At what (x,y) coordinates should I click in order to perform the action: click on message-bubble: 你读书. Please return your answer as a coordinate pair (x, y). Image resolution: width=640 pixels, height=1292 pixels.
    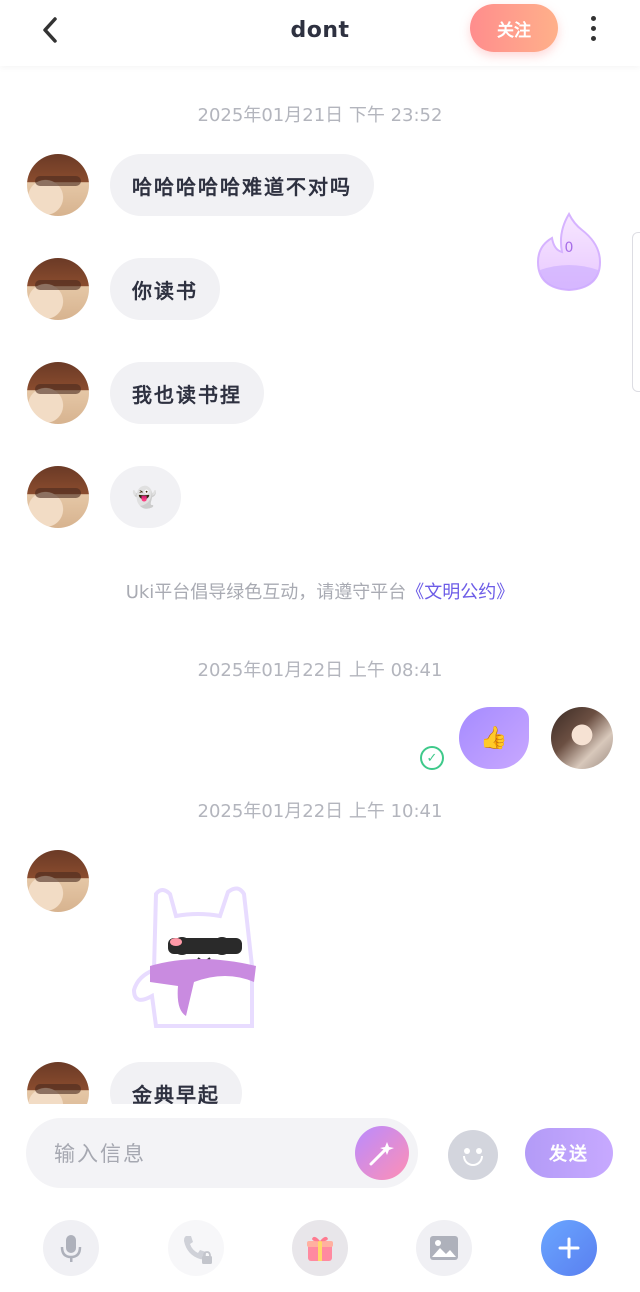
    Looking at the image, I should click on (165, 289).